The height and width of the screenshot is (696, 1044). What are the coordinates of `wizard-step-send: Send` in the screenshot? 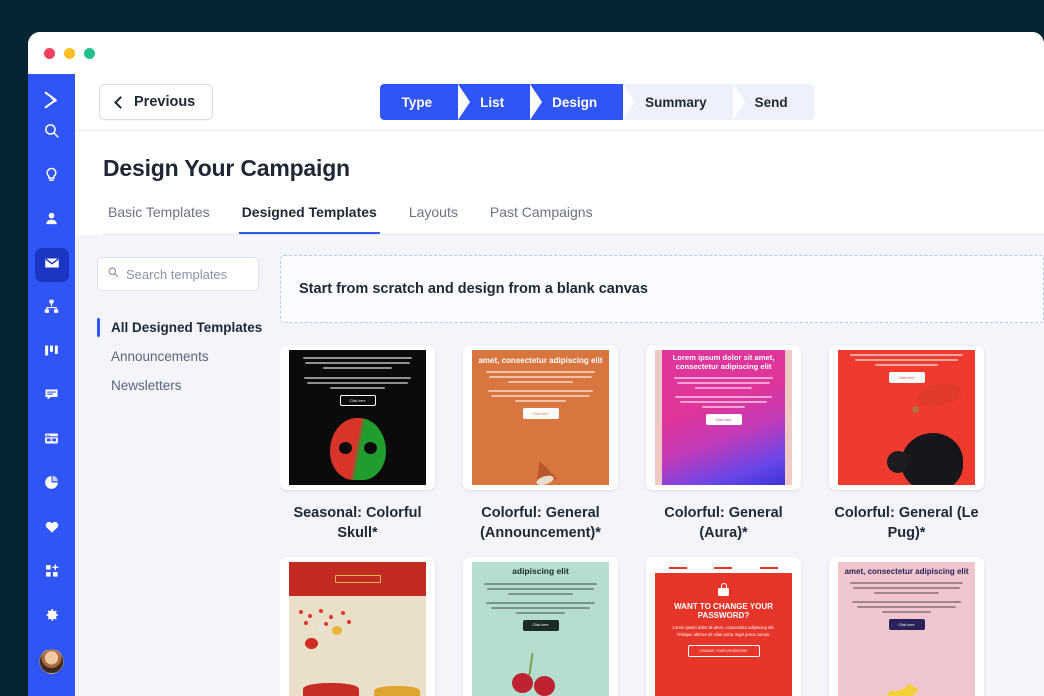 It's located at (773, 102).